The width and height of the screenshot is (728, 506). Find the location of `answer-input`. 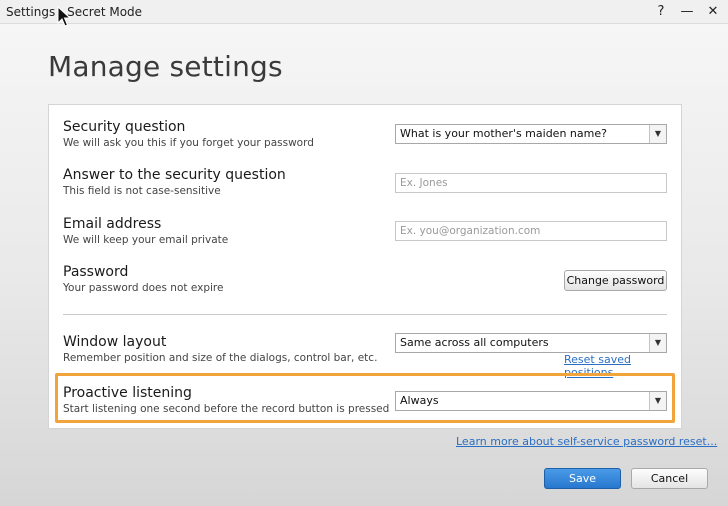

answer-input is located at coordinates (531, 183).